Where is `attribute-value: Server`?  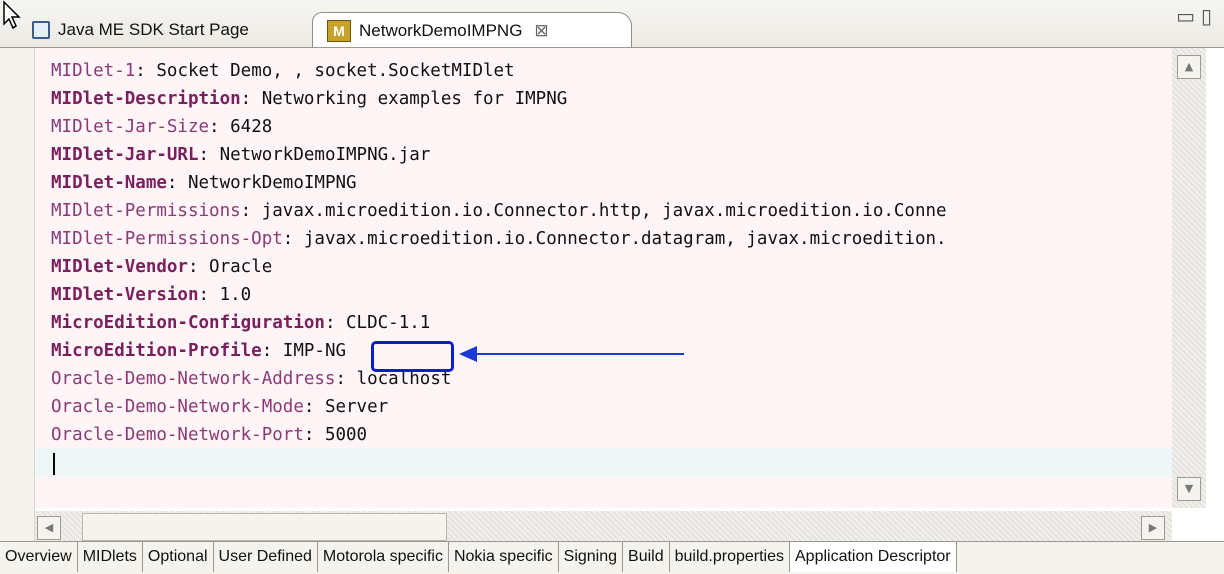
attribute-value: Server is located at coordinates (356, 407).